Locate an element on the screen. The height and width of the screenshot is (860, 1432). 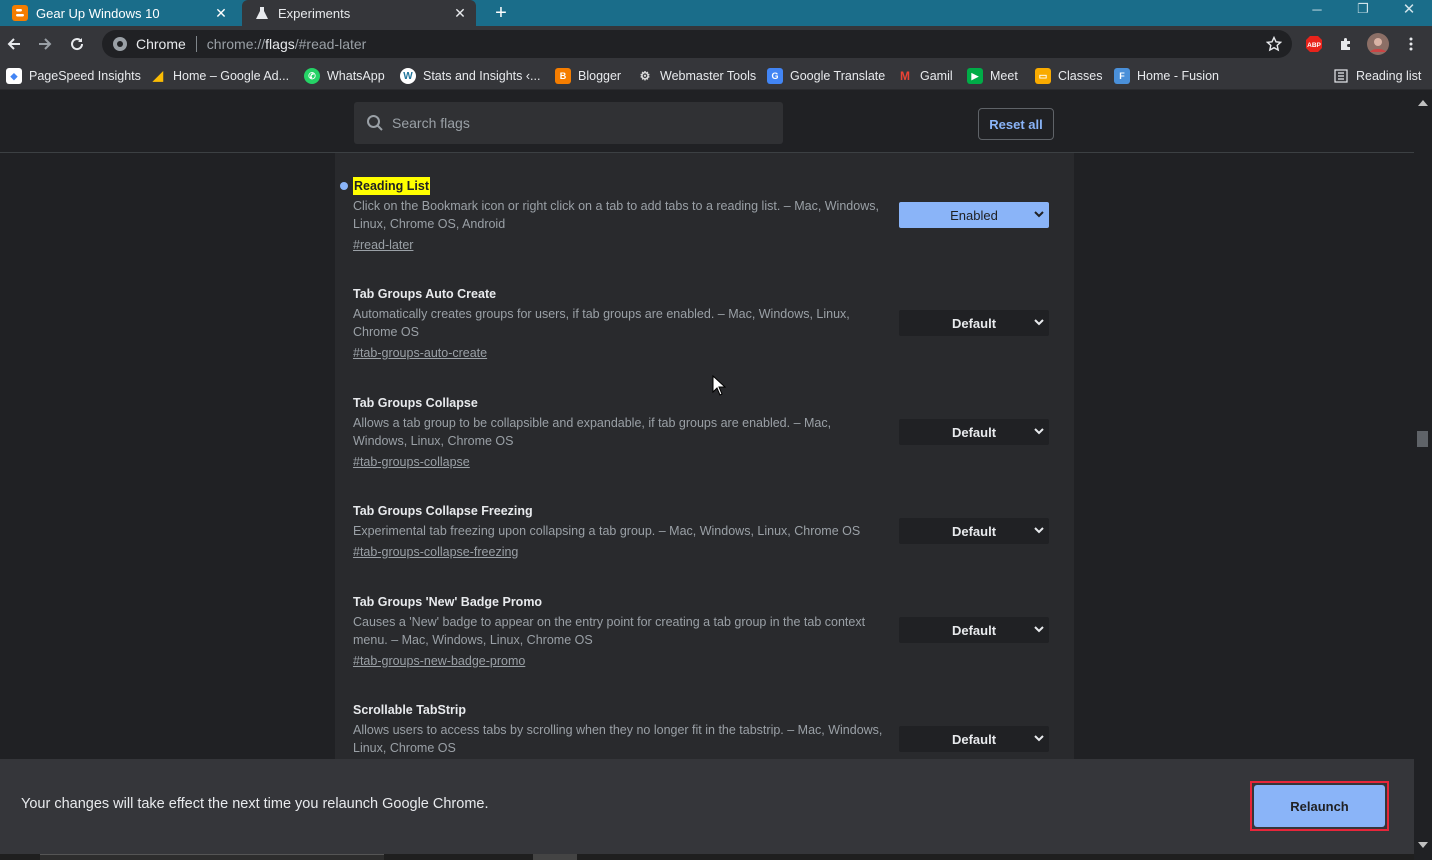
gmail-icon: M is located at coordinates (905, 76).